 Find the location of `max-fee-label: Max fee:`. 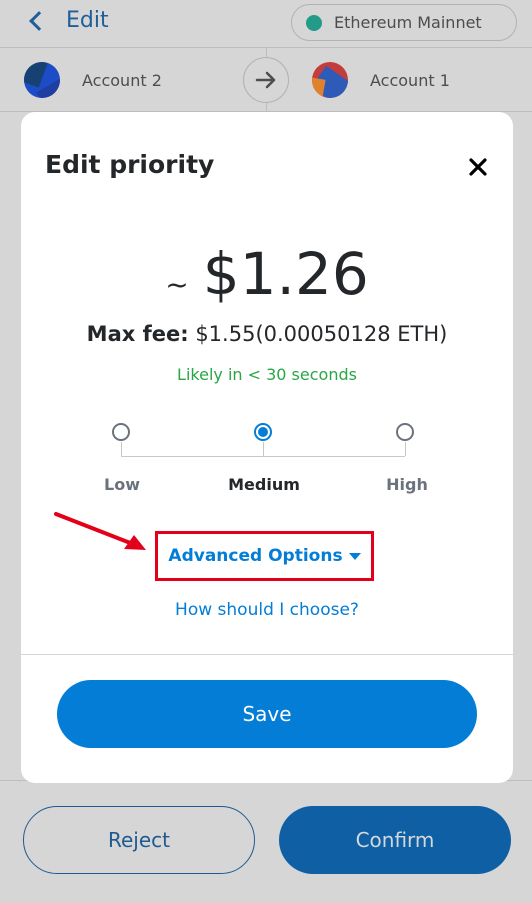

max-fee-label: Max fee: is located at coordinates (137, 334).